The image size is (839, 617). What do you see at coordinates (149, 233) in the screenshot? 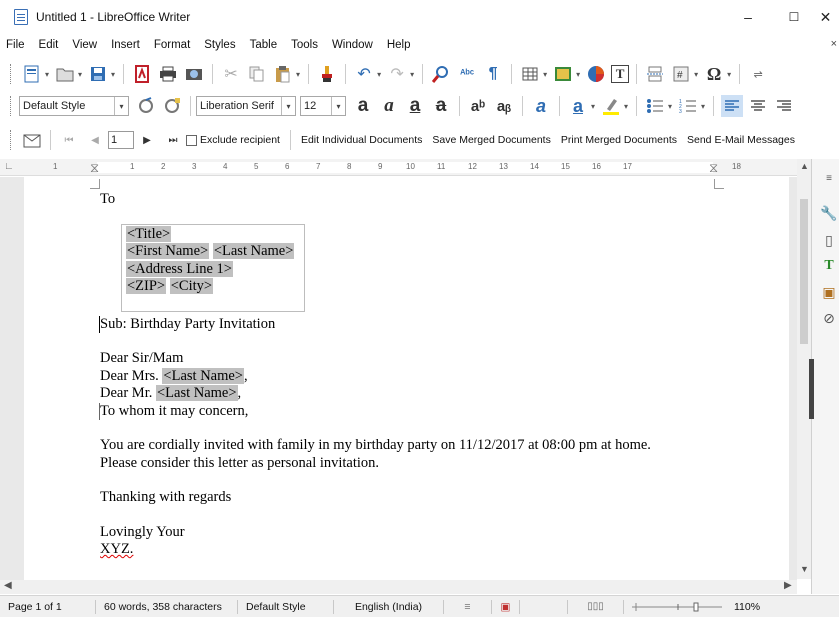
I see `title-field: <Title>` at bounding box center [149, 233].